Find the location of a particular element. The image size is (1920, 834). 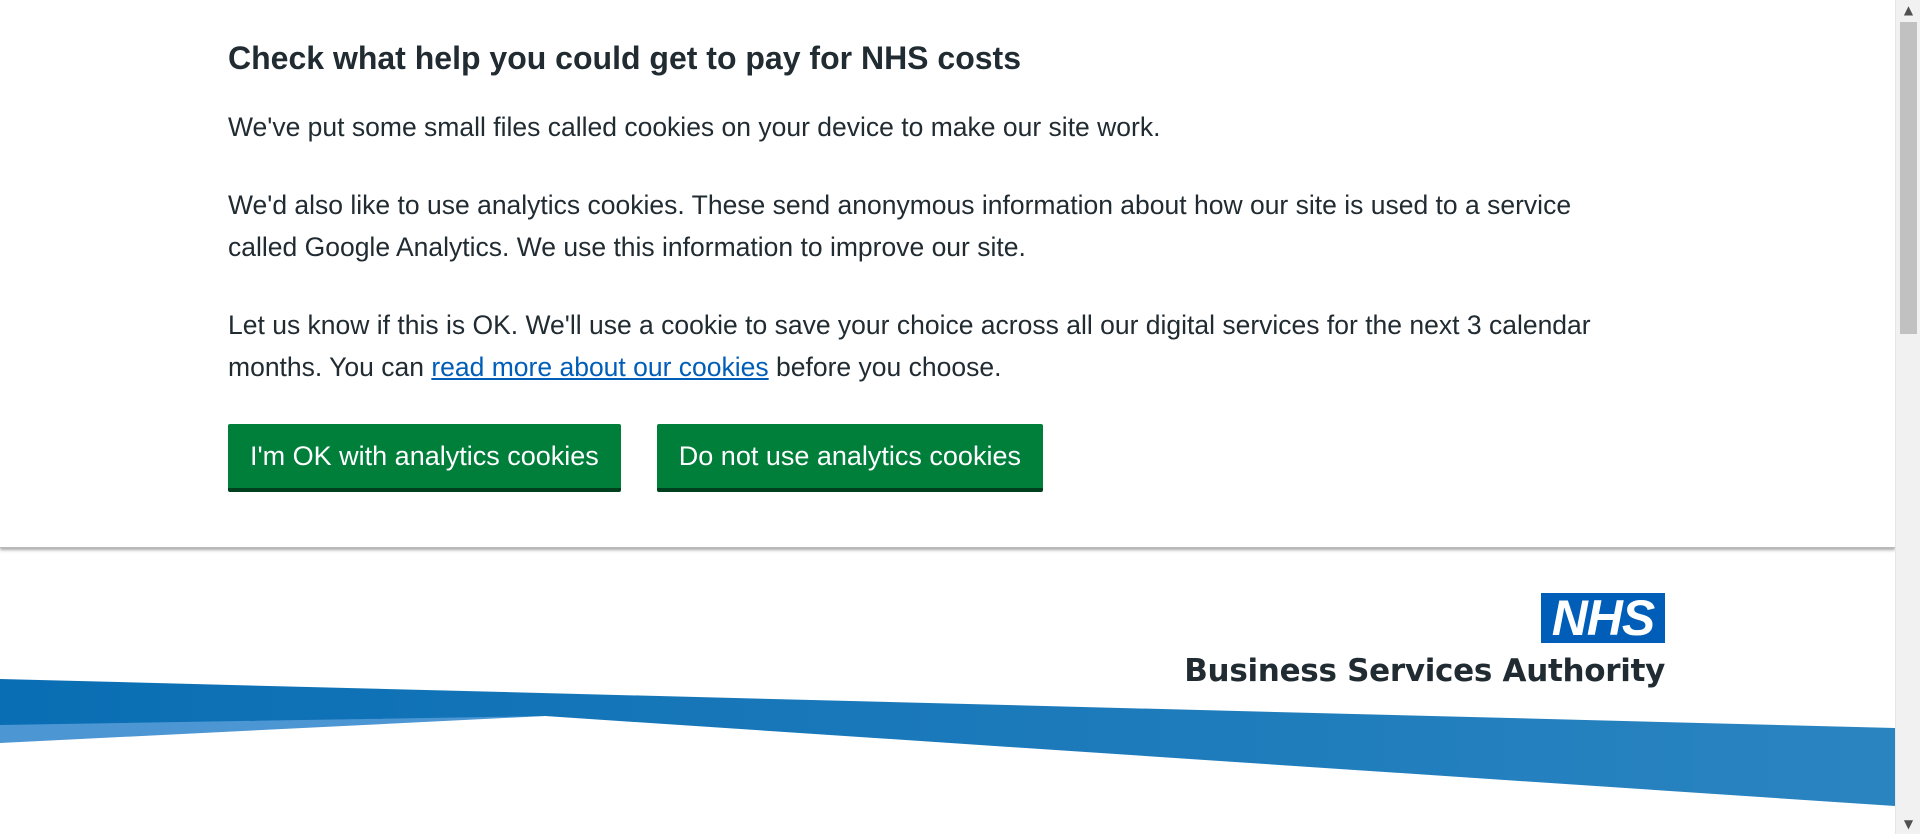

org-name: Business Services Authority is located at coordinates (1424, 671).